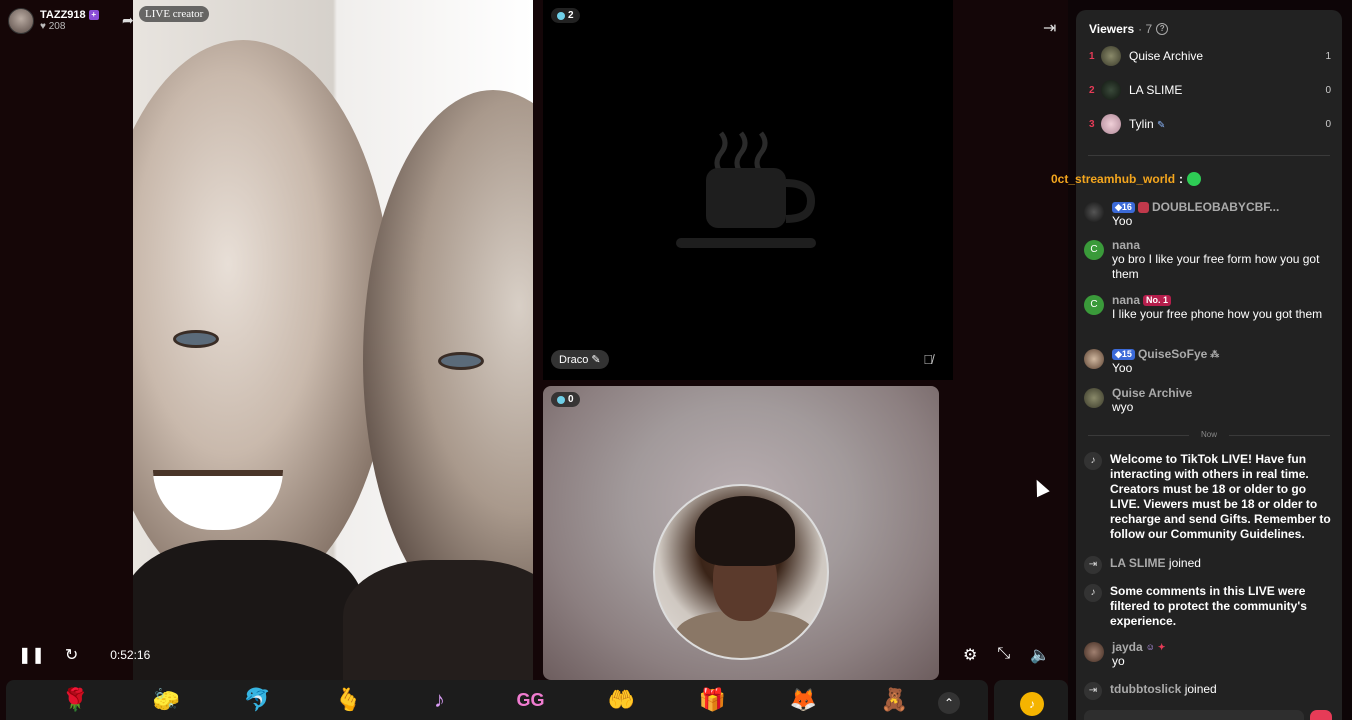 The height and width of the screenshot is (720, 1352). I want to click on gift-music-note-icon: ♪, so click(439, 700).